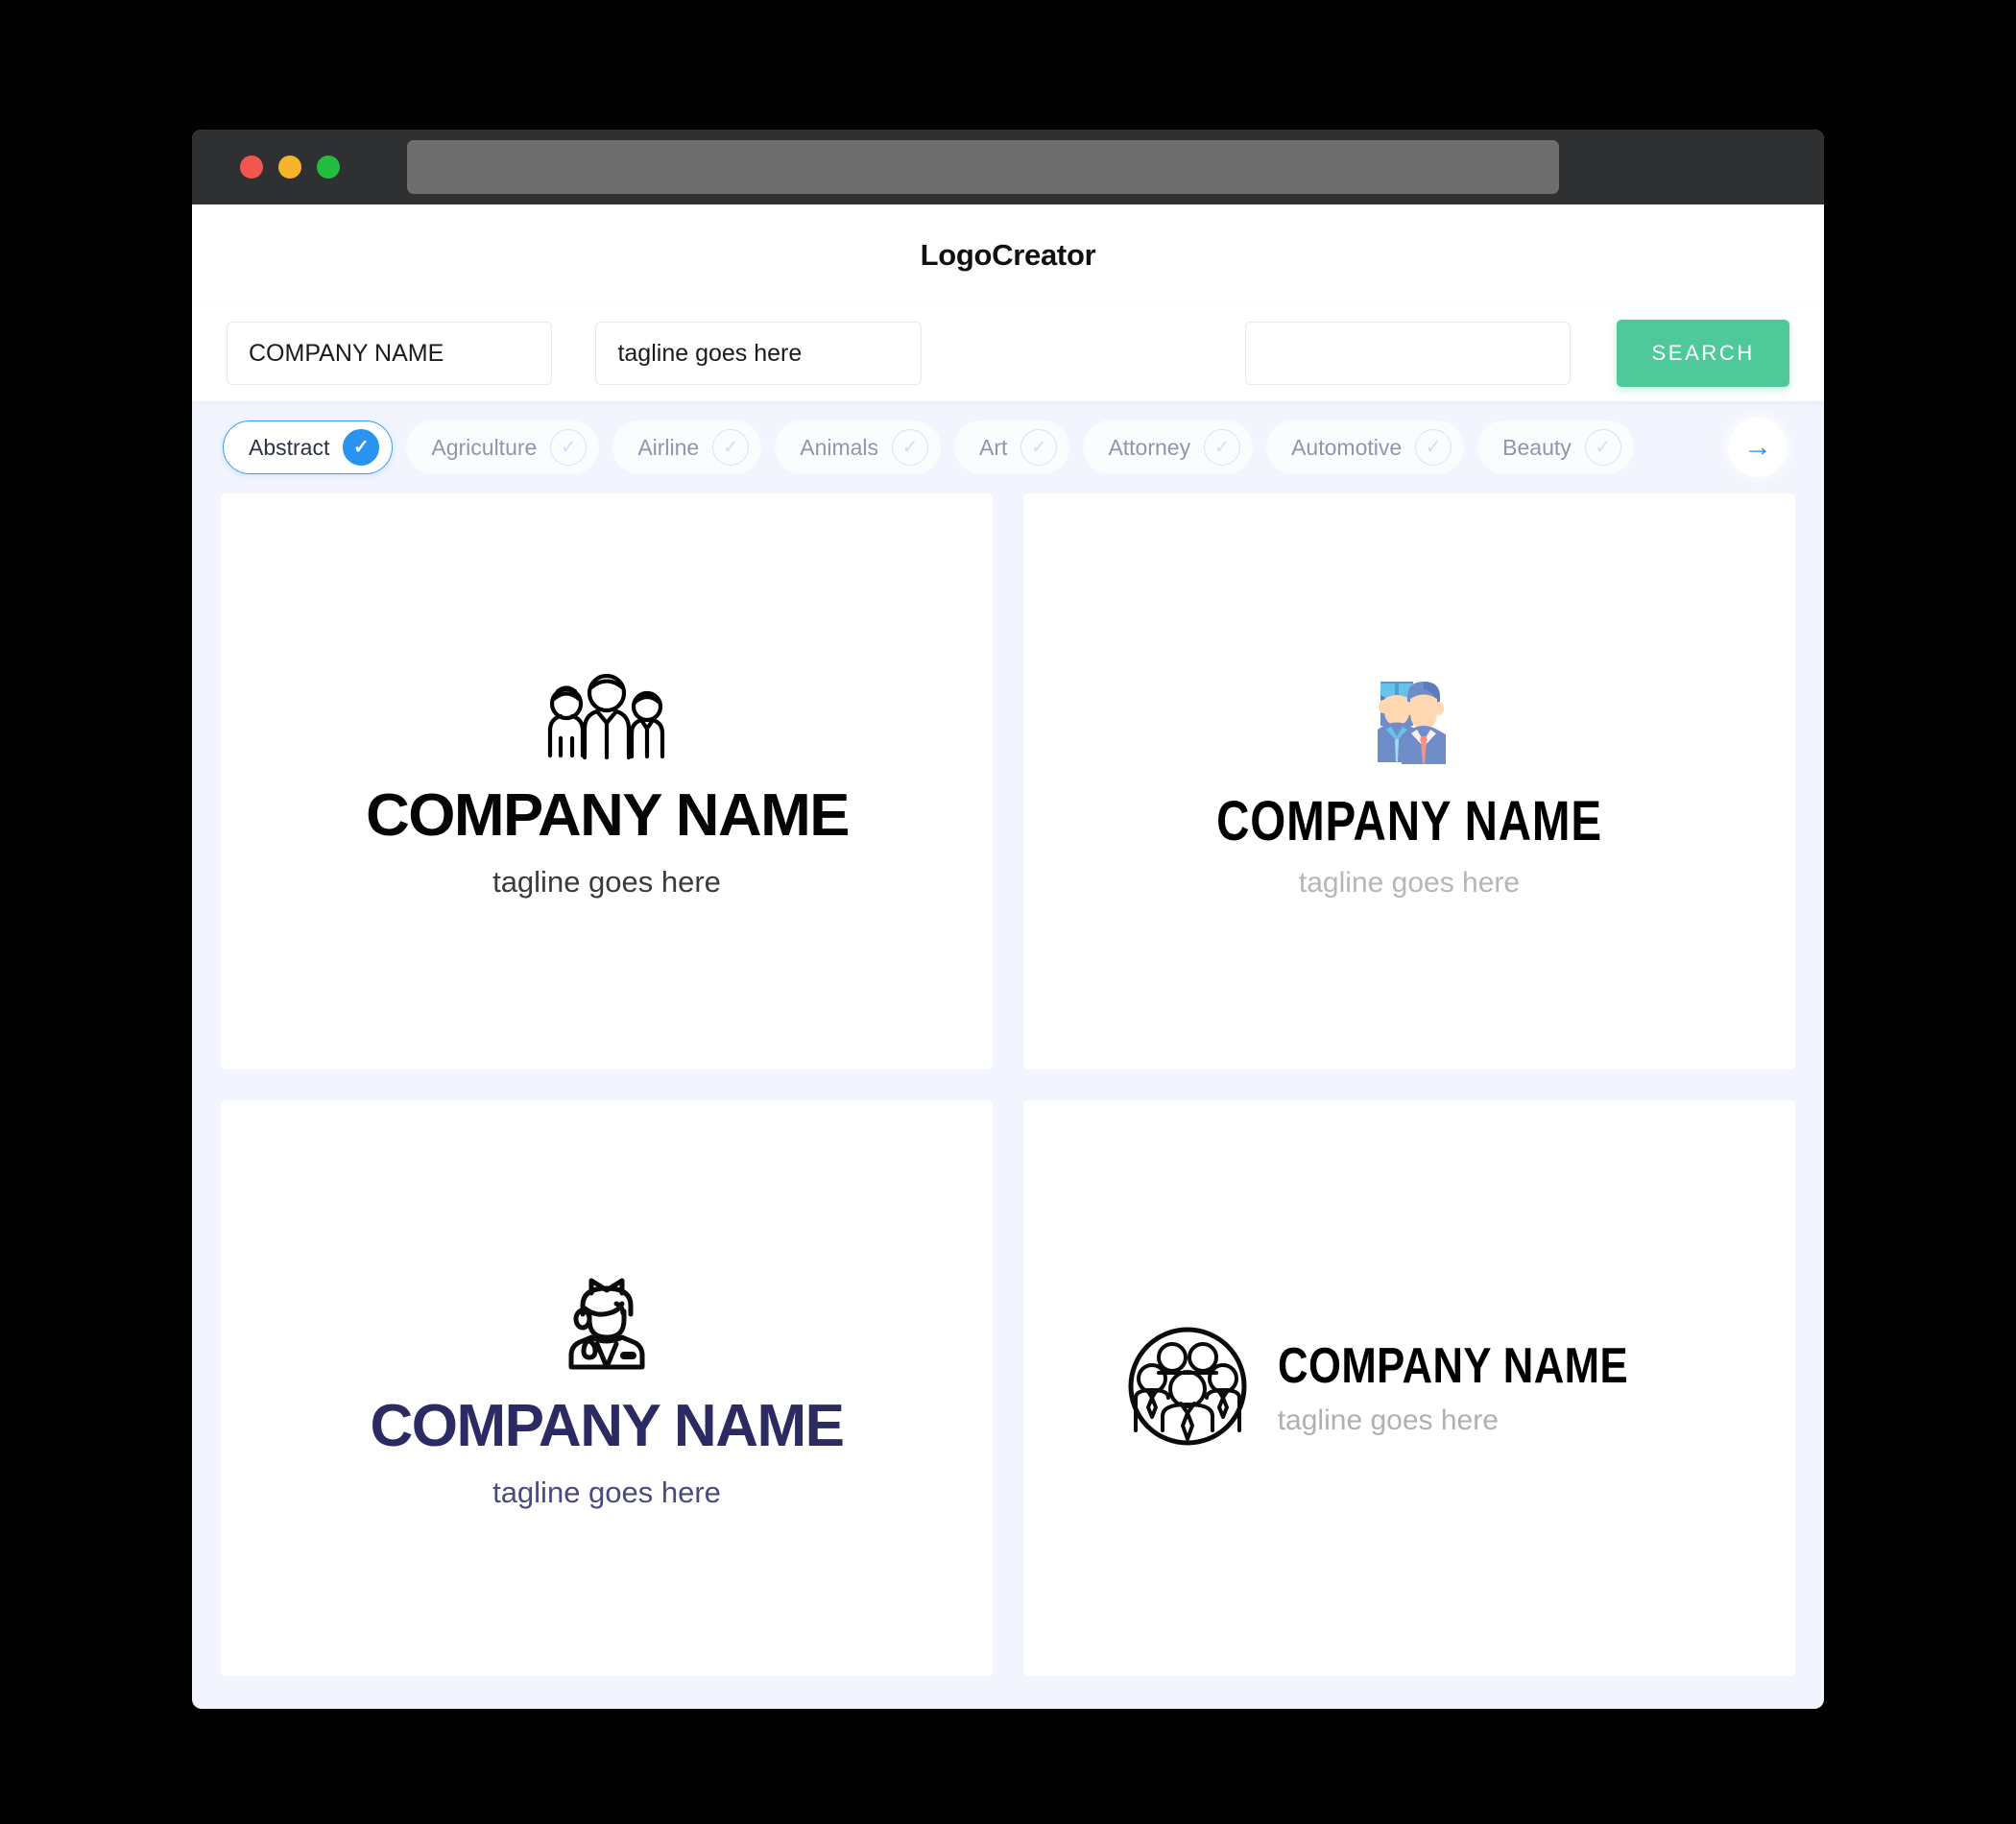 The image size is (2016, 1824). Describe the element at coordinates (1537, 447) in the screenshot. I see `category-label: Beauty` at that location.